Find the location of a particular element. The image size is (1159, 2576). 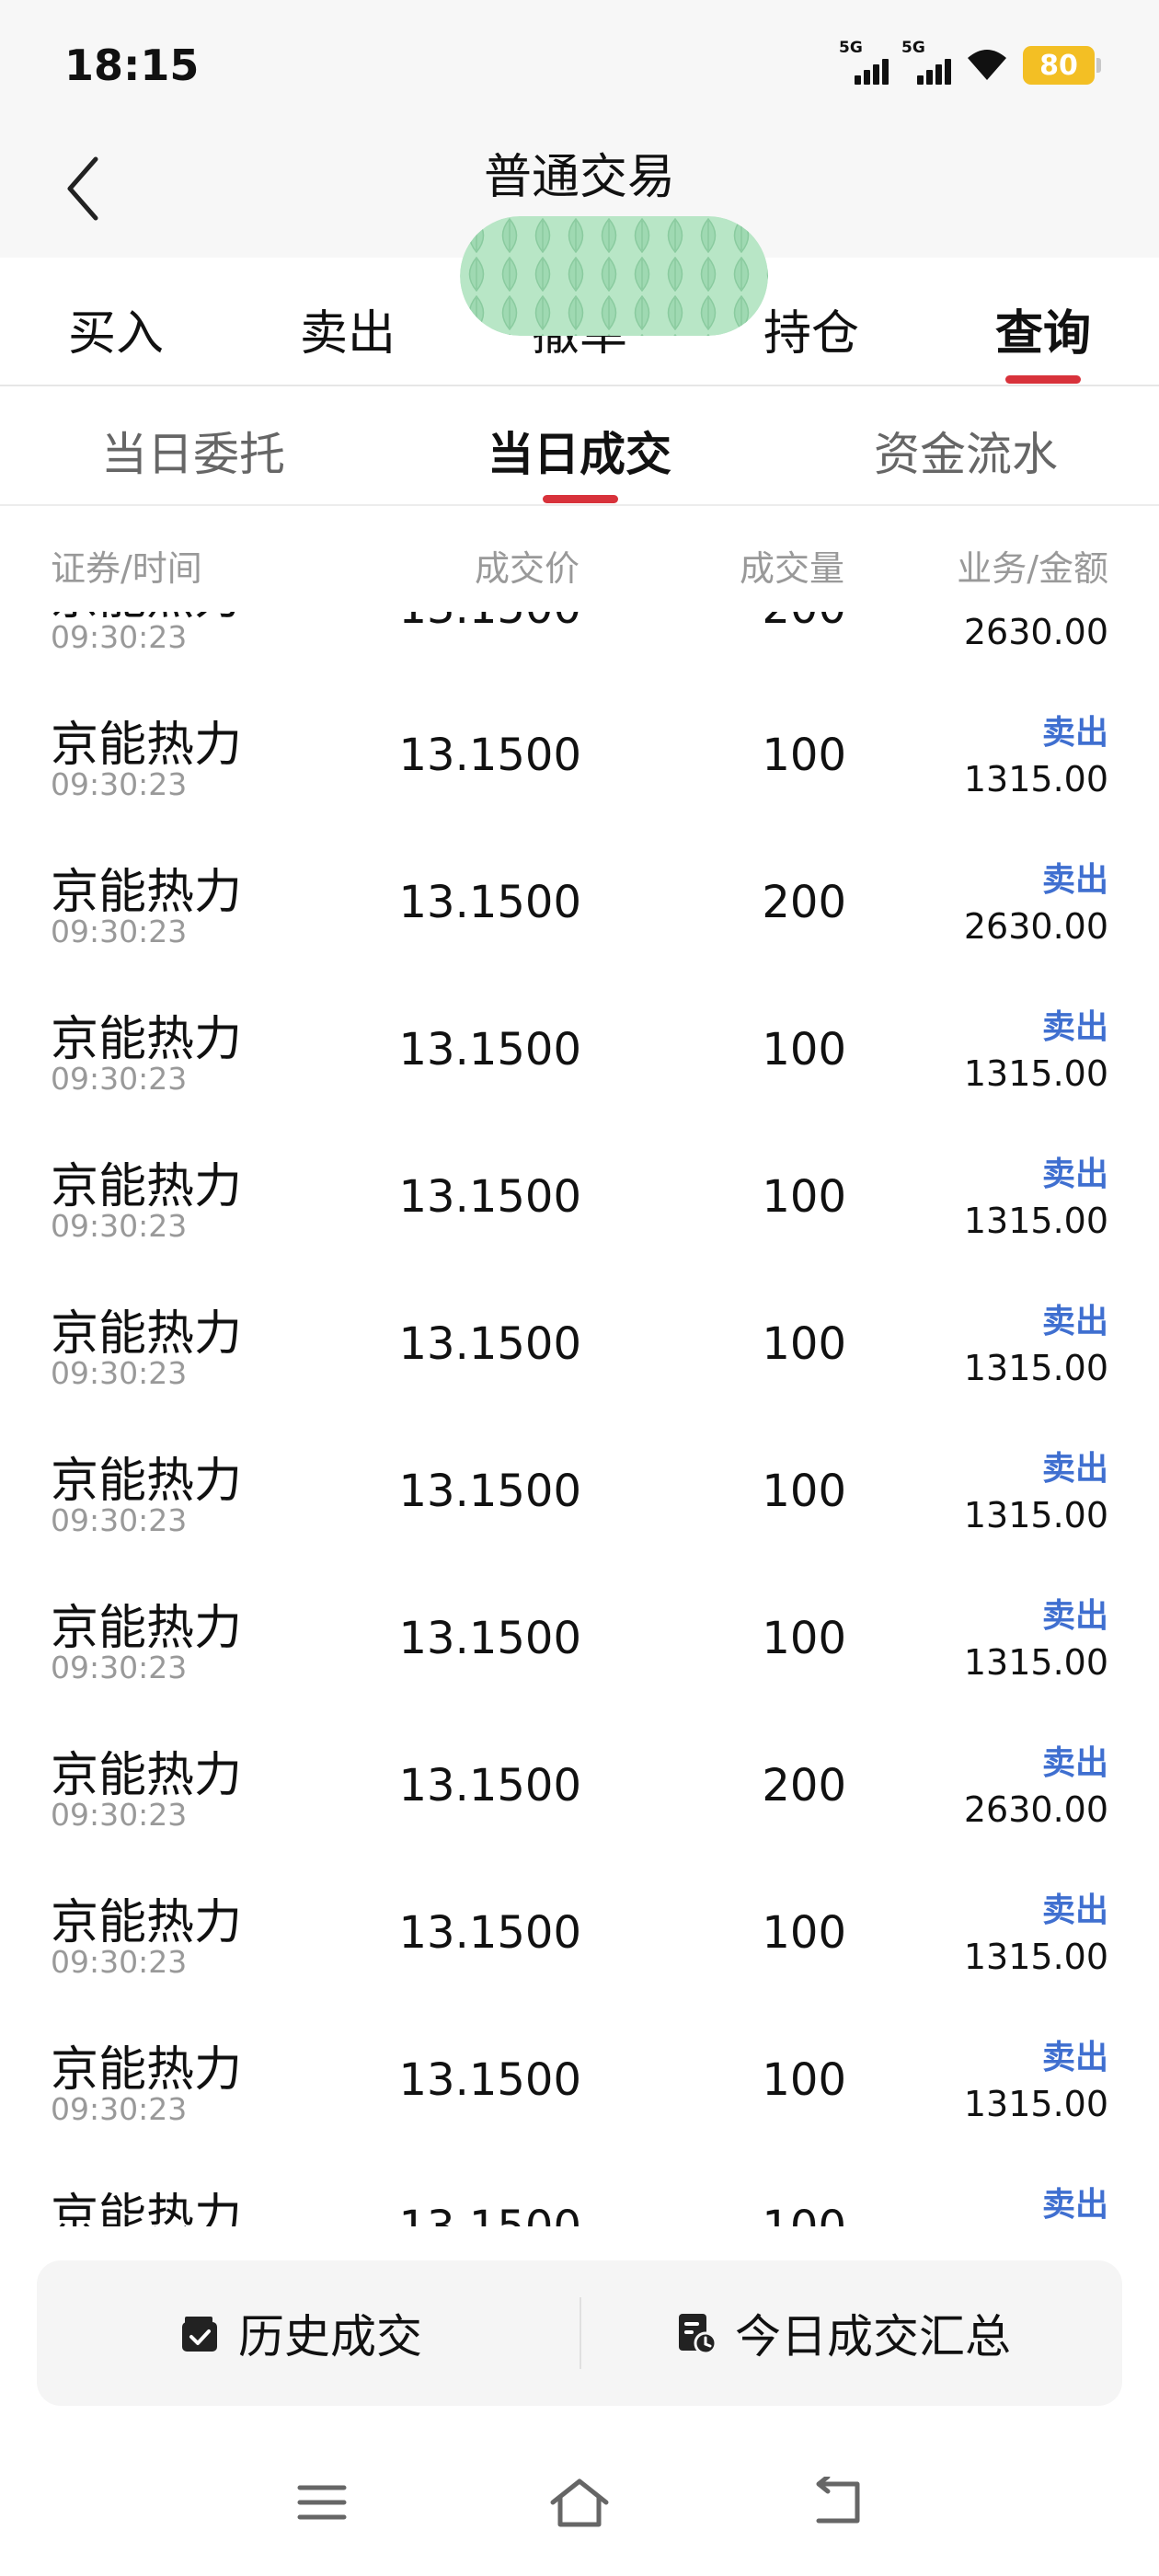

home-icon is located at coordinates (579, 2502).